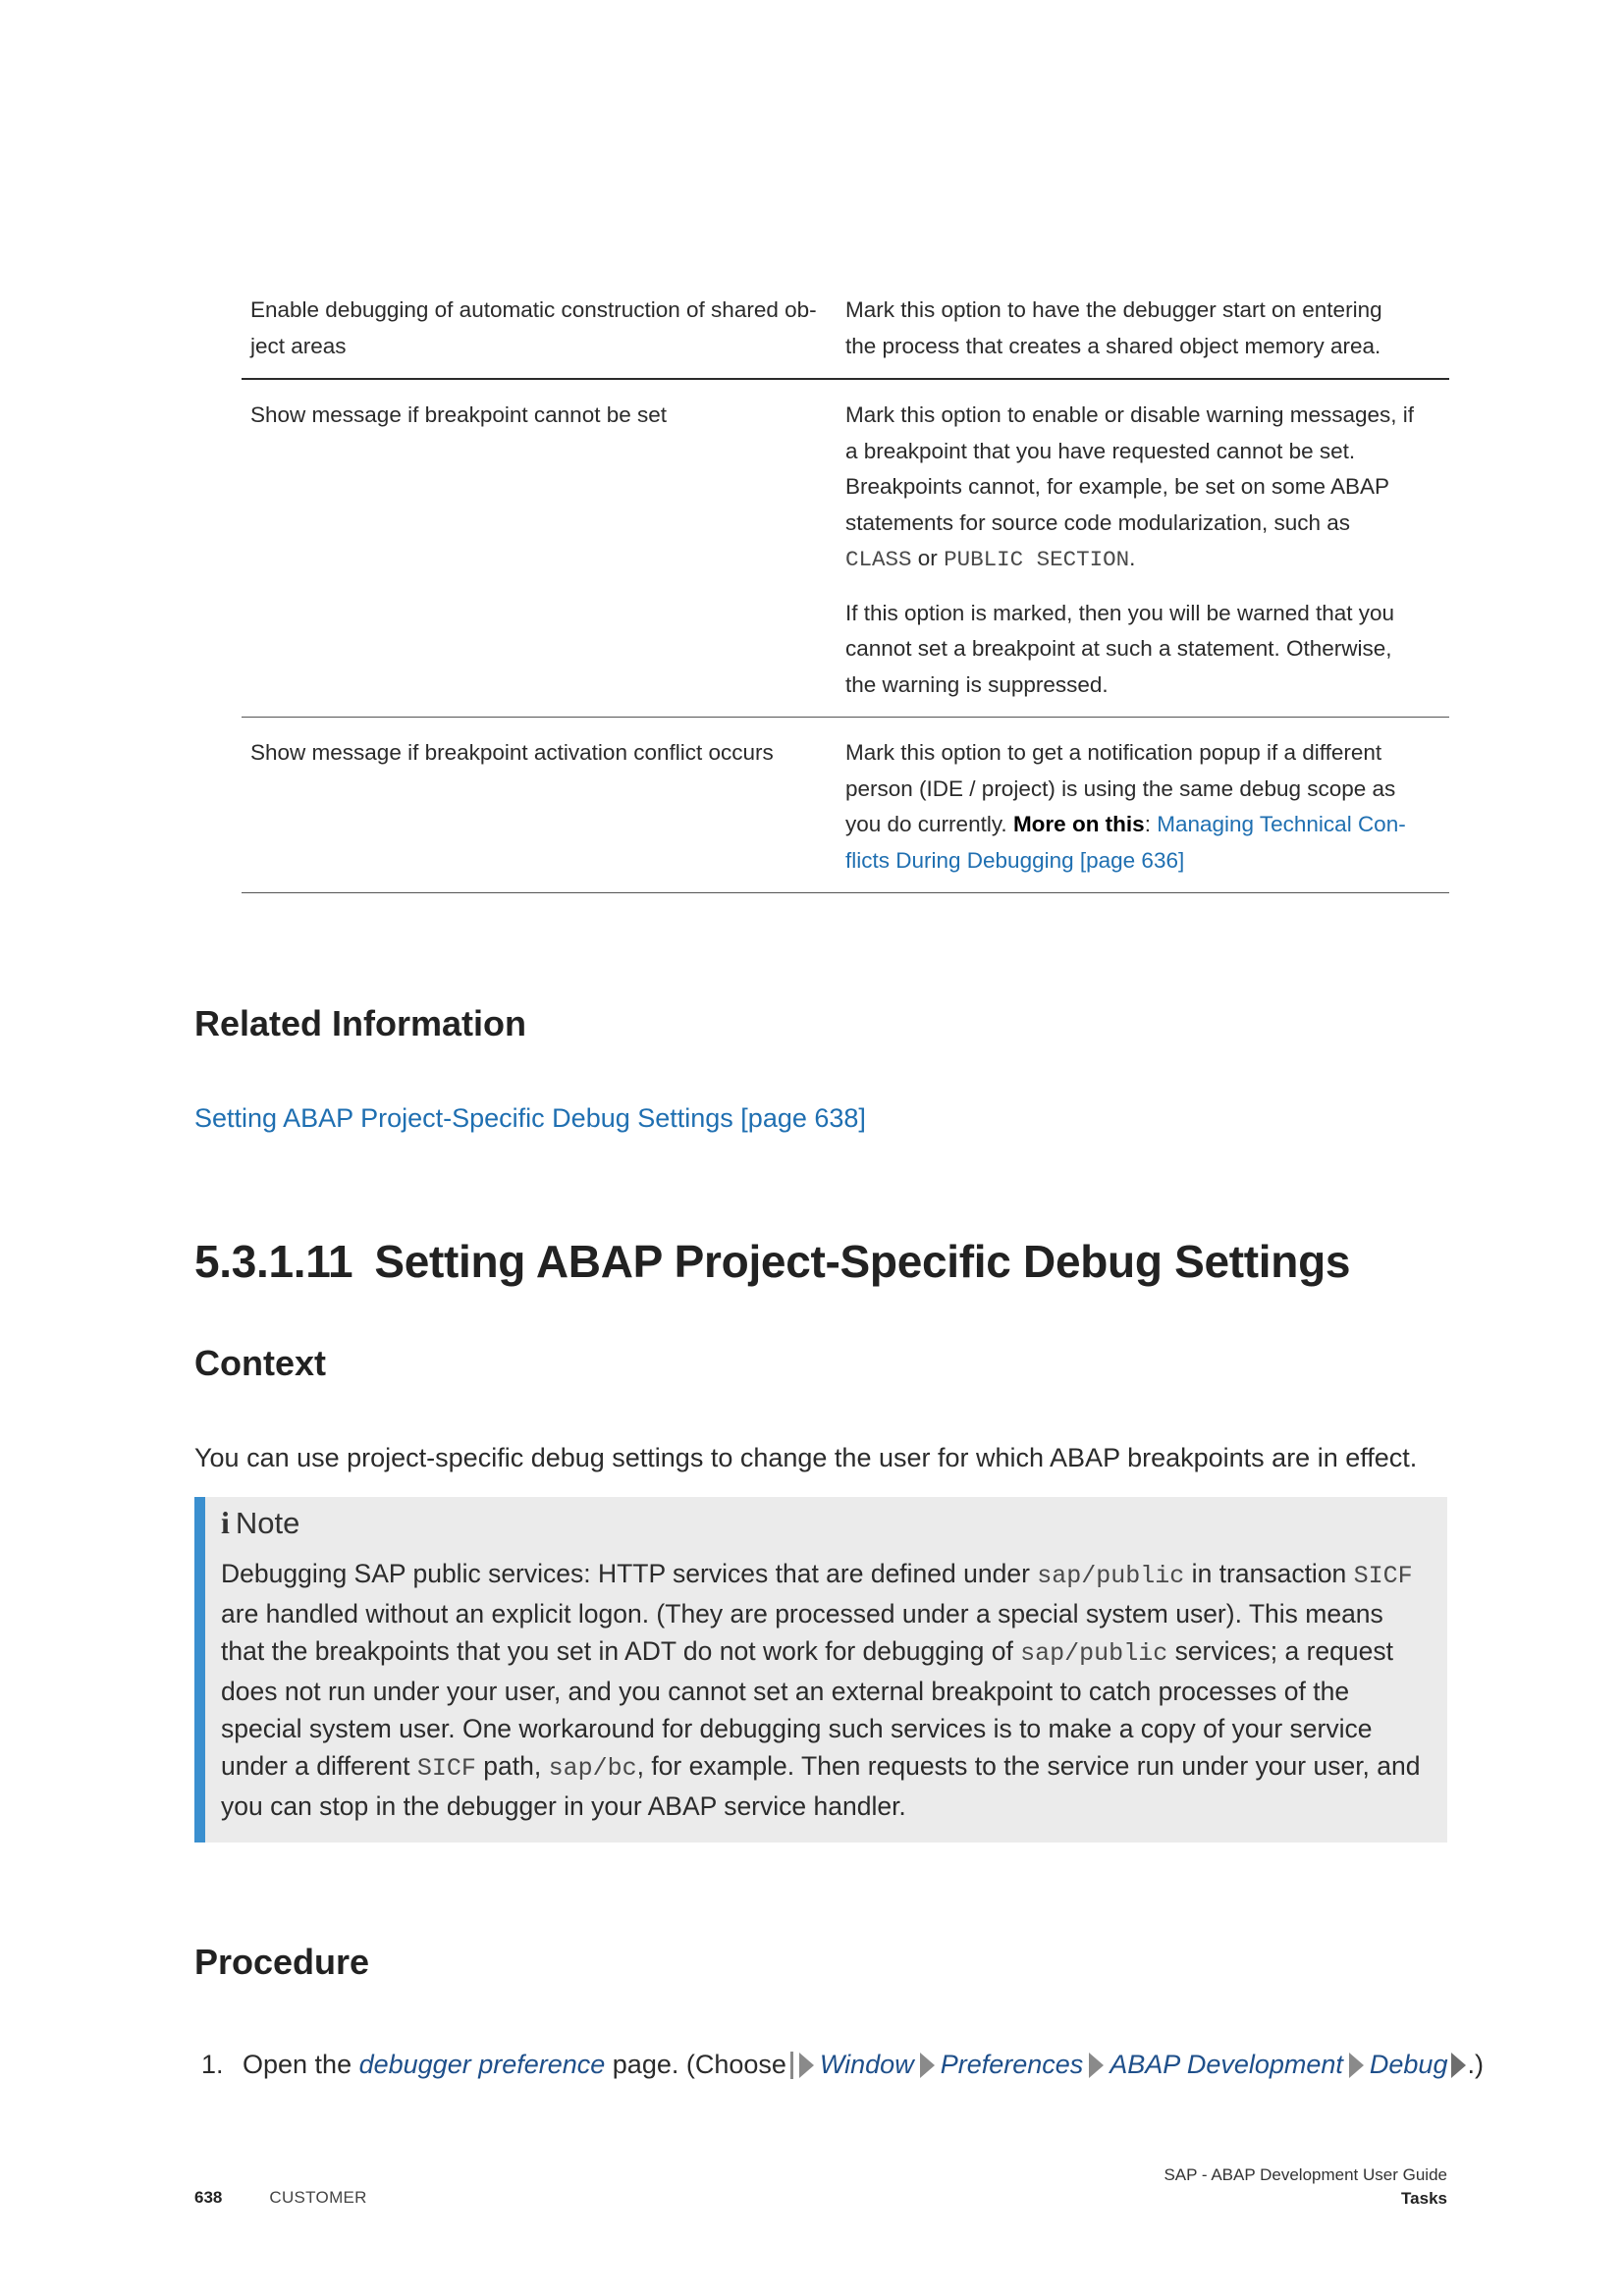 The image size is (1624, 2296). Describe the element at coordinates (1459, 2065) in the screenshot. I see `menu-path-end-icon` at that location.